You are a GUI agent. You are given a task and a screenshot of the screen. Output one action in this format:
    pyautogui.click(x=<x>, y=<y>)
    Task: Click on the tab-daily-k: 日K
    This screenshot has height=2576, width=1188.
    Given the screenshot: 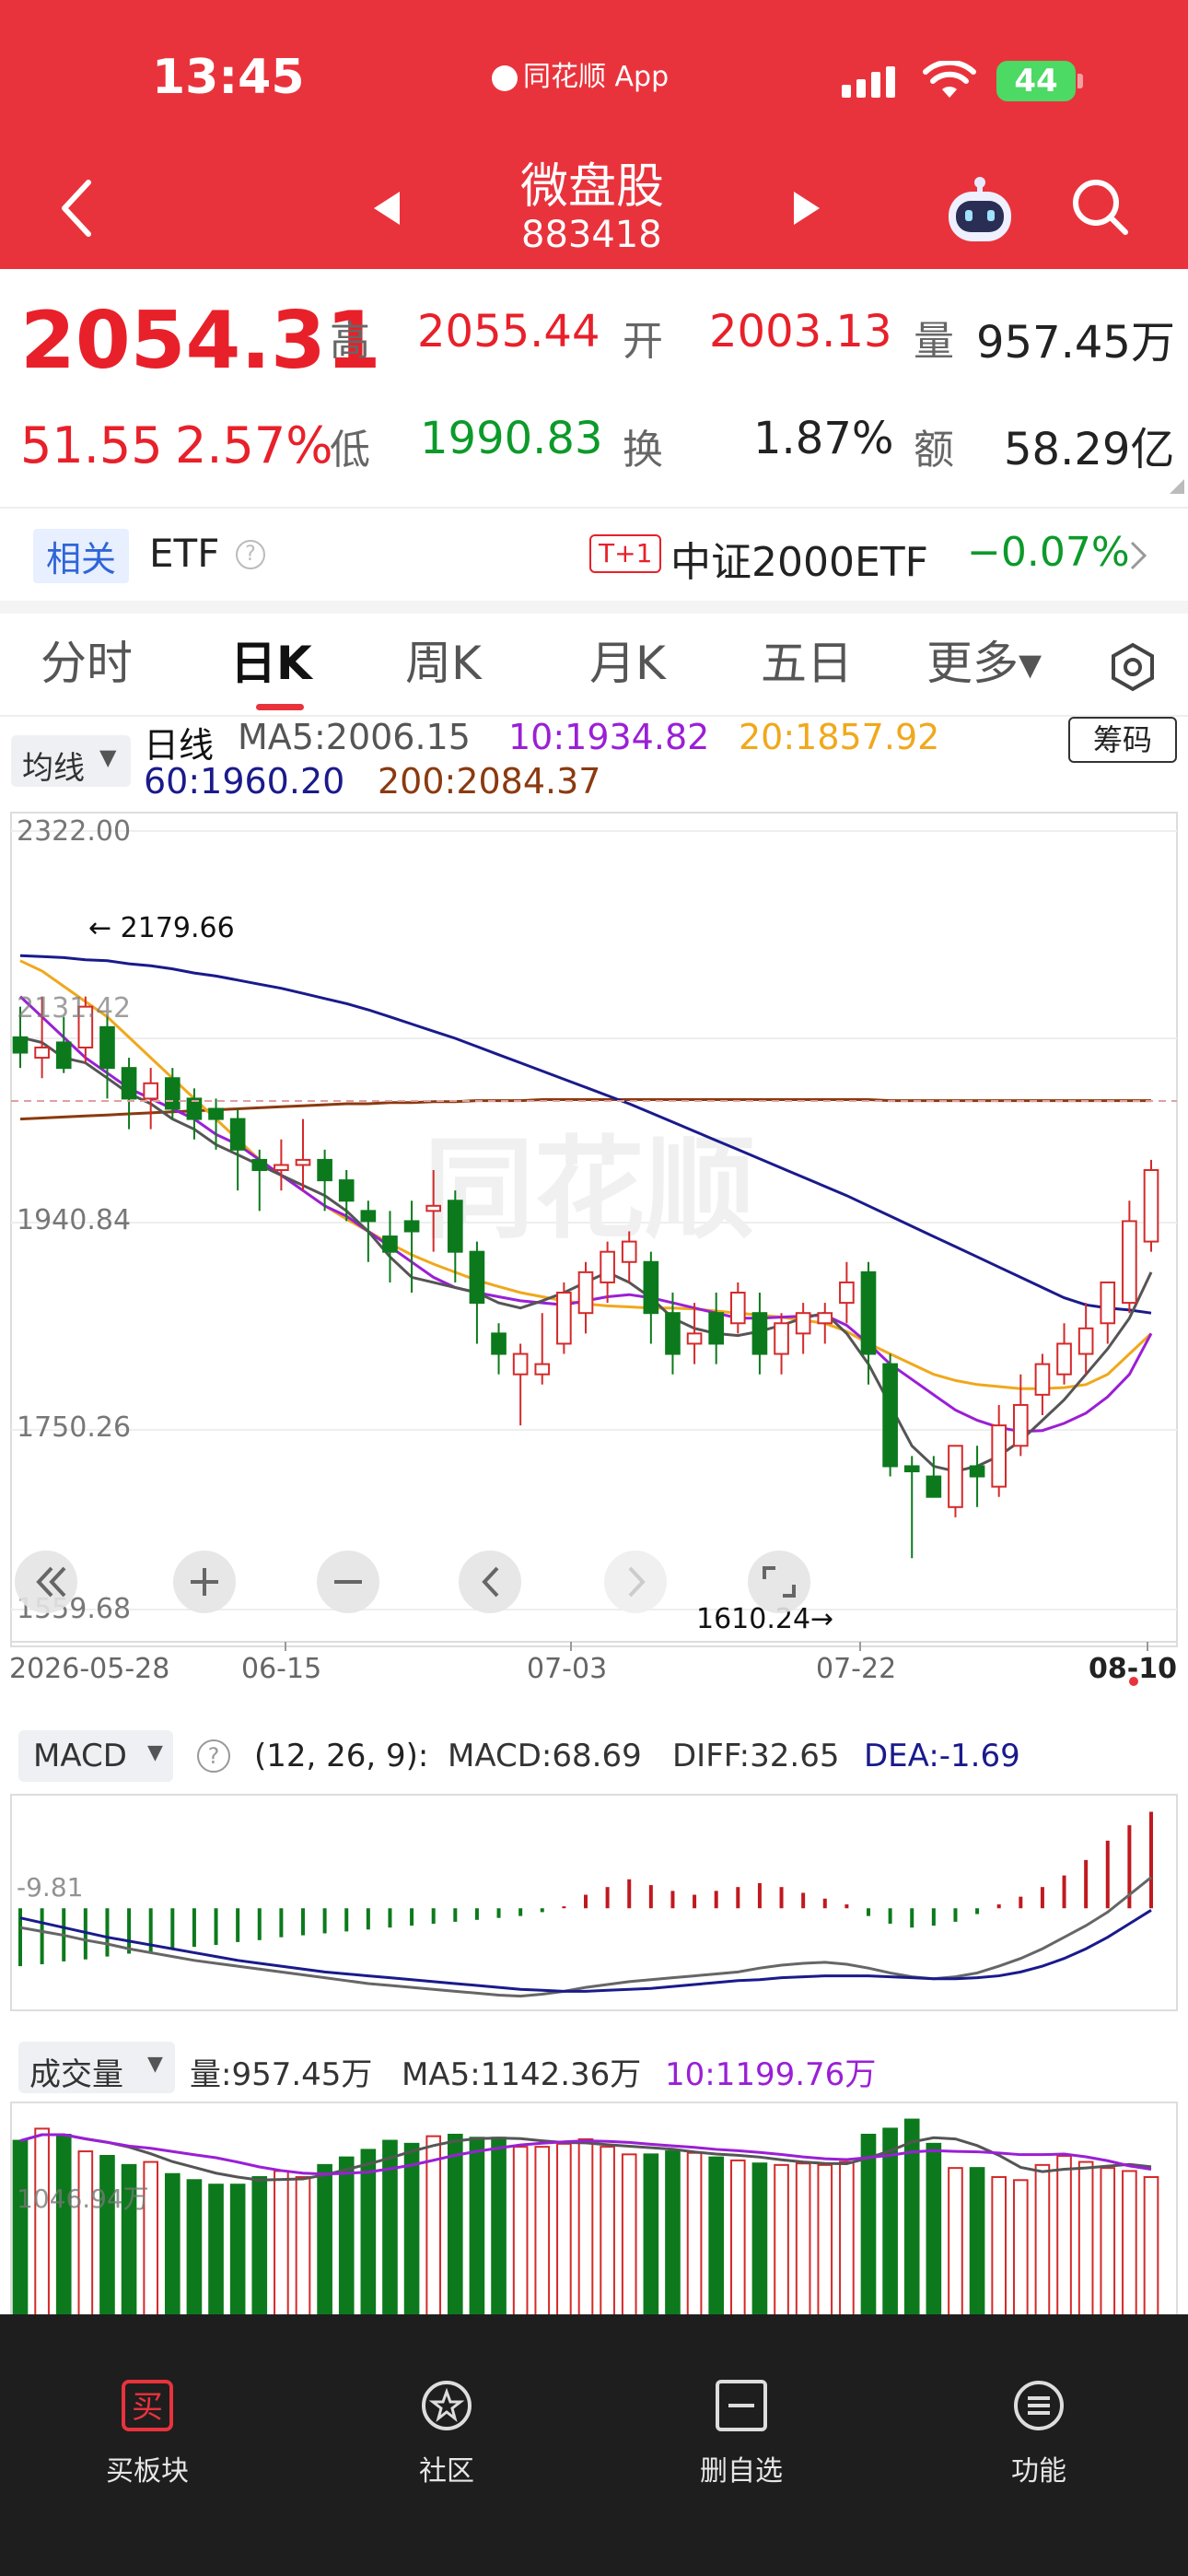 What is the action you would take?
    pyautogui.click(x=271, y=659)
    